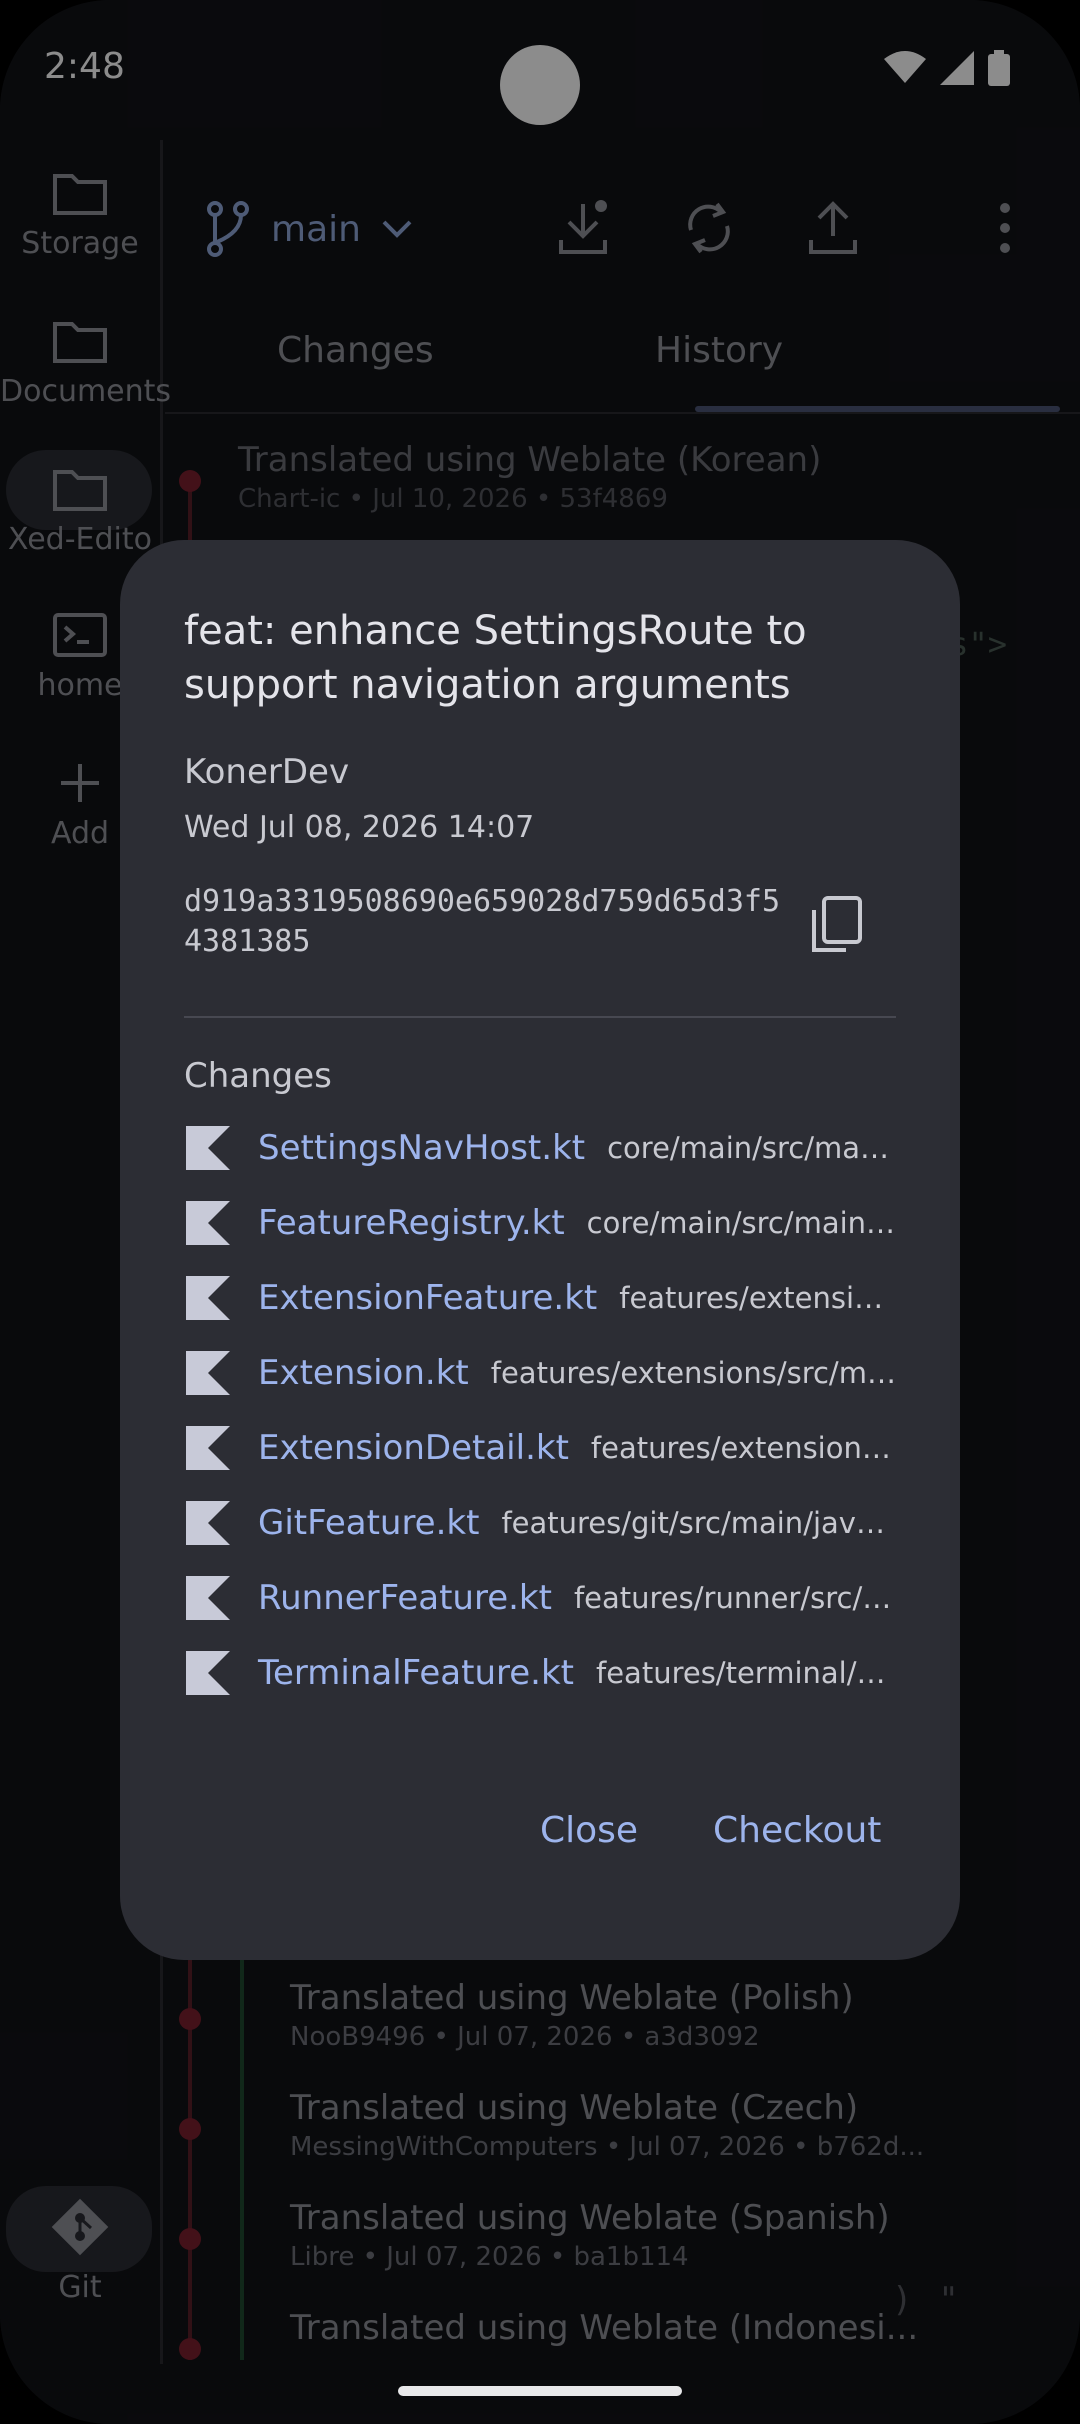 The width and height of the screenshot is (1080, 2424). I want to click on close-button: Close, so click(589, 1830).